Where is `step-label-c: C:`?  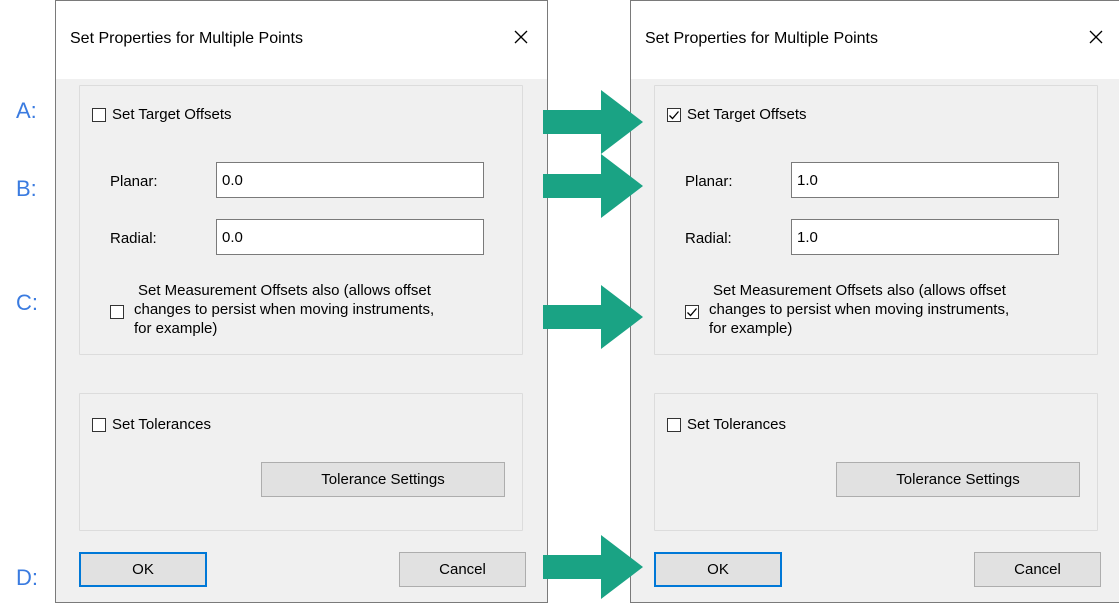
step-label-c: C: is located at coordinates (27, 302).